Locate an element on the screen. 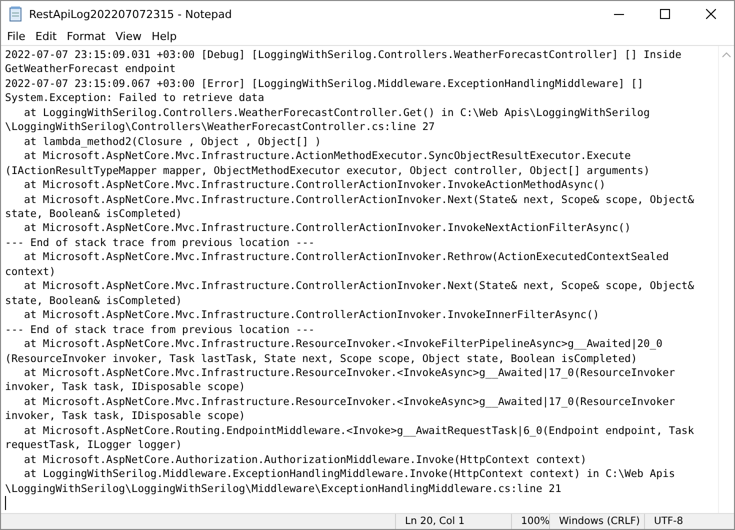 Image resolution: width=735 pixels, height=530 pixels. status-text: Ln 20, Col 1 is located at coordinates (453, 521).